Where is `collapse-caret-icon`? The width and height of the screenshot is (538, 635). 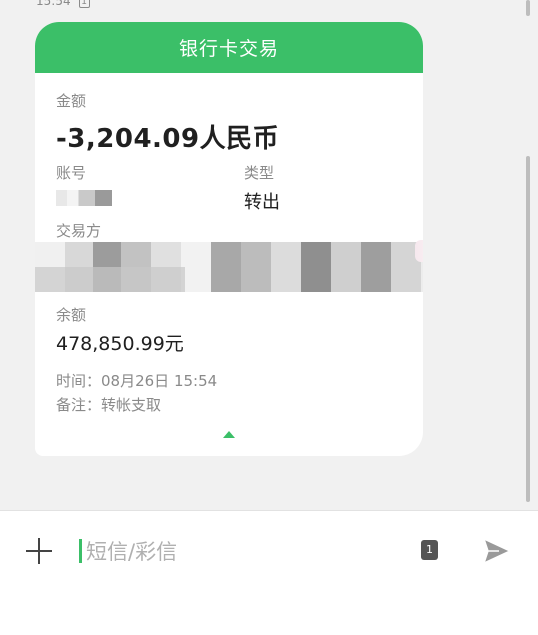 collapse-caret-icon is located at coordinates (229, 434).